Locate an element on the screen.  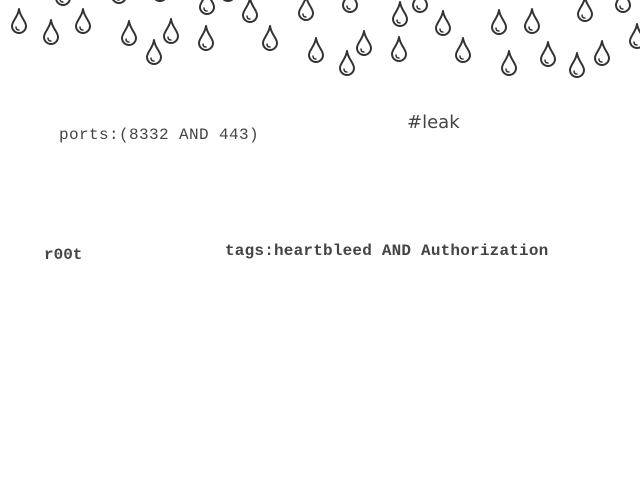
tags-query-text: tags:heartbleed AND Authorization is located at coordinates (387, 251).